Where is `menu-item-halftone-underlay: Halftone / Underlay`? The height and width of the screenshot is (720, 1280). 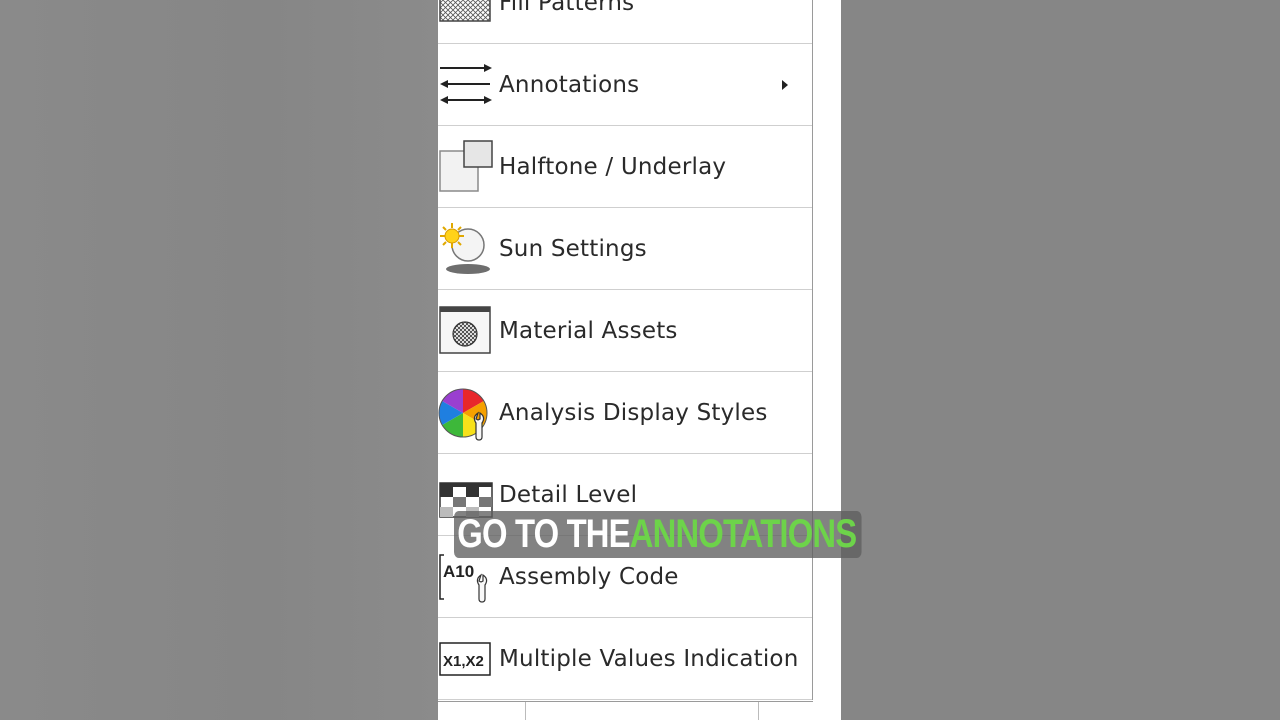 menu-item-halftone-underlay: Halftone / Underlay is located at coordinates (625, 167).